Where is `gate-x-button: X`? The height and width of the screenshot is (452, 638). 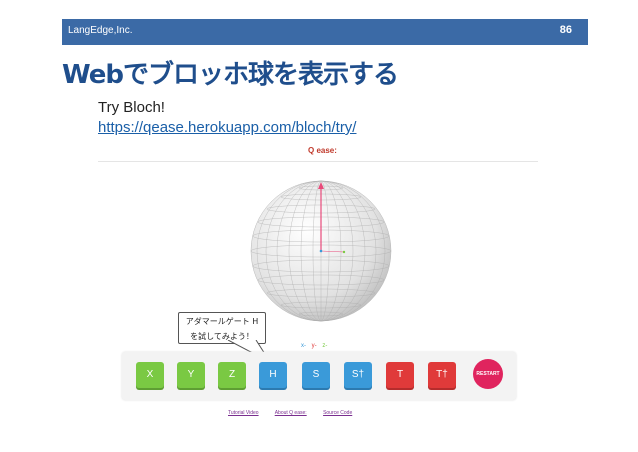
gate-x-button: X is located at coordinates (150, 375).